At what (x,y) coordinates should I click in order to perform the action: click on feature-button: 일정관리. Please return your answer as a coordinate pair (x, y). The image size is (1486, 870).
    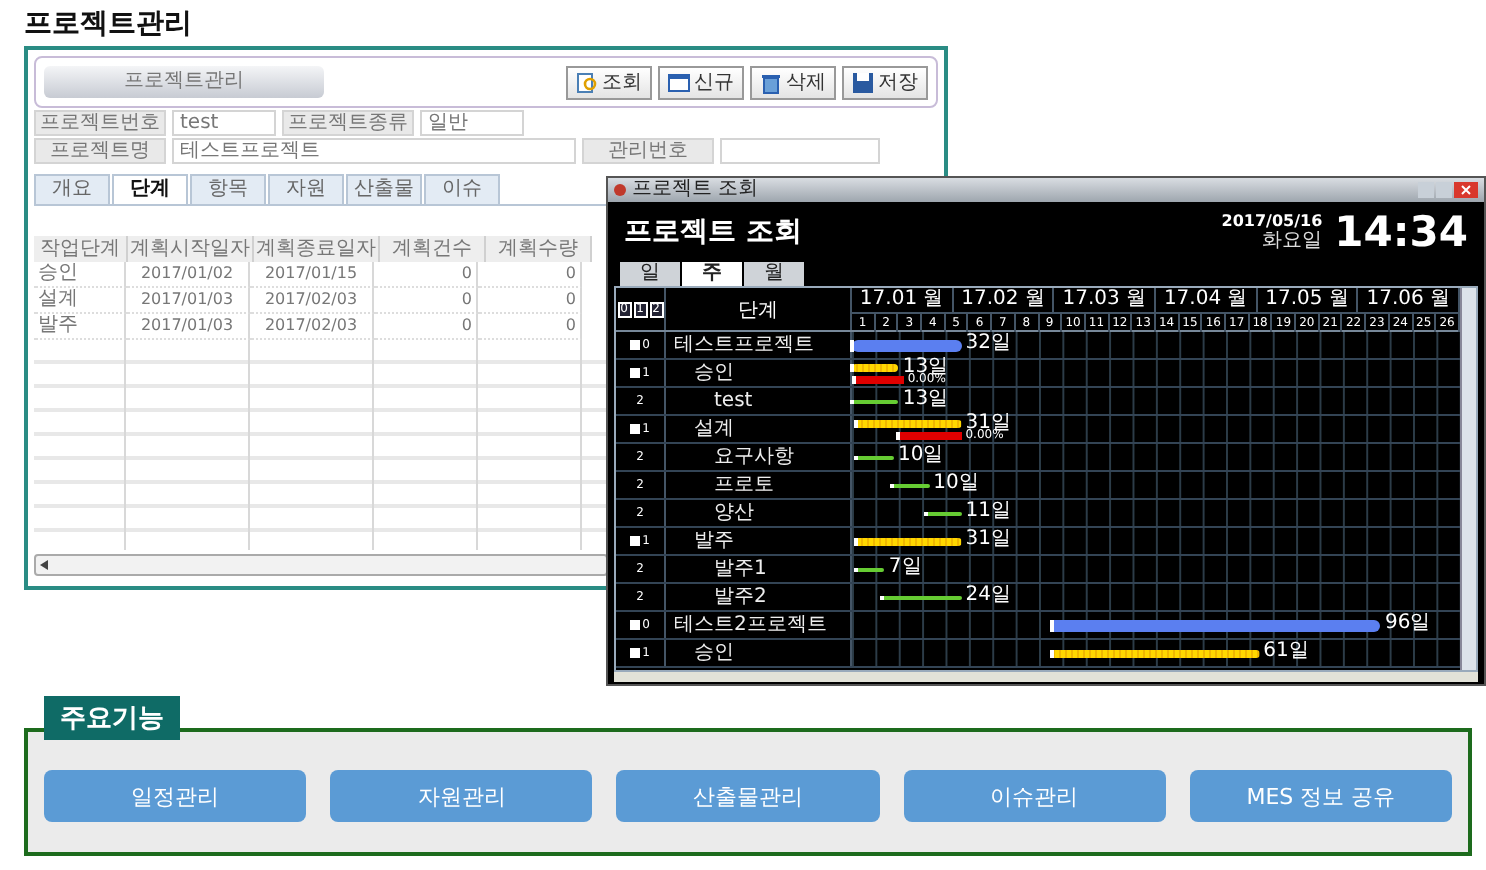
    Looking at the image, I should click on (175, 796).